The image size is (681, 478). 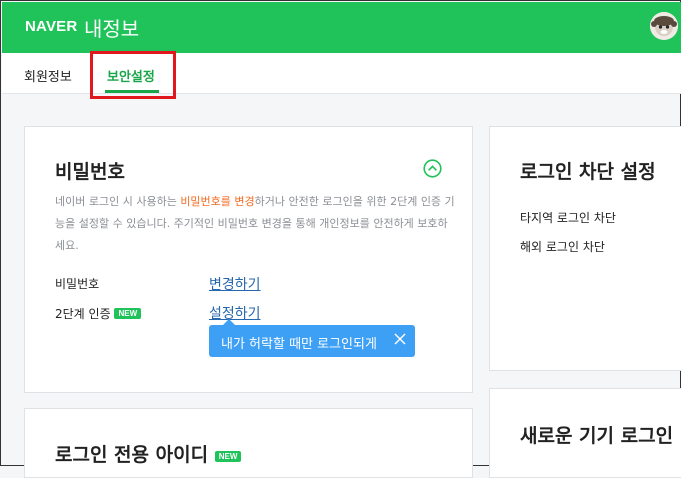 I want to click on password-row-label: 비밀번호, so click(x=77, y=284).